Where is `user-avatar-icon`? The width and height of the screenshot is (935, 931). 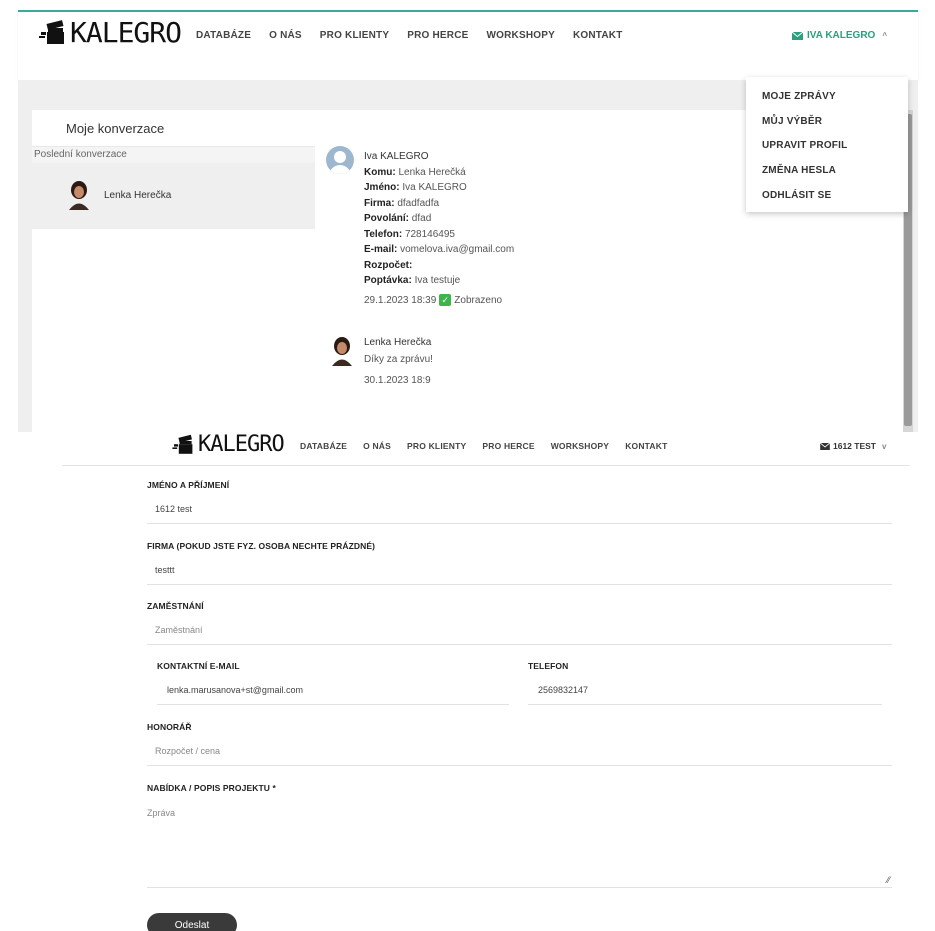
user-avatar-icon is located at coordinates (340, 160).